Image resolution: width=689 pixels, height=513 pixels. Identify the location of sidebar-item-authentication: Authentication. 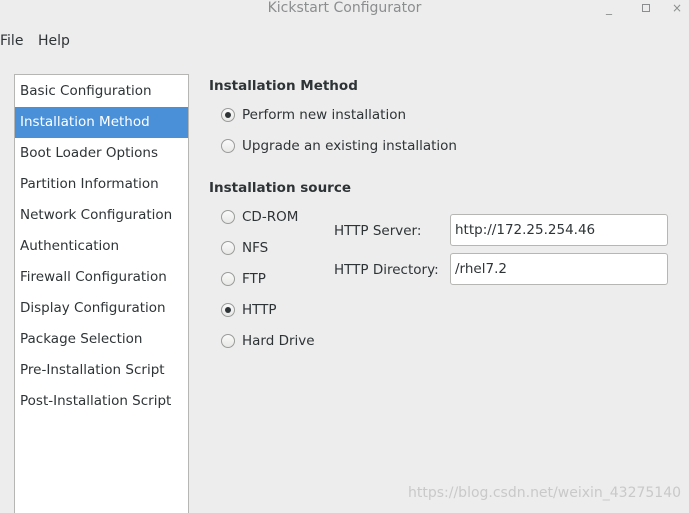
(101, 246).